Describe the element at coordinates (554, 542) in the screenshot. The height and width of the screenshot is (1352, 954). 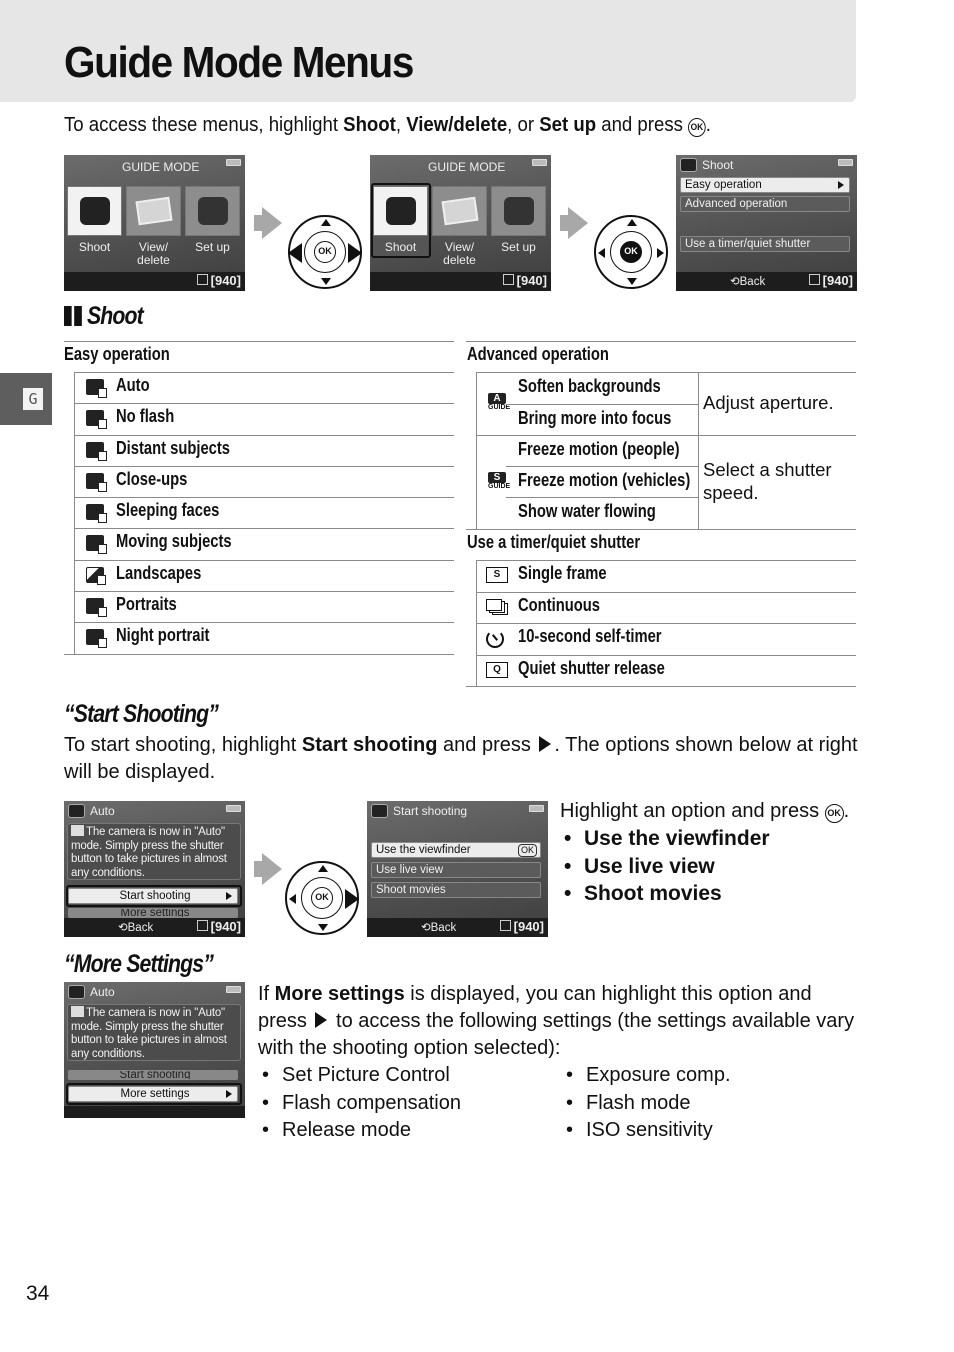
I see `timer-quiet-header: Use a timer/quiet shutter` at that location.